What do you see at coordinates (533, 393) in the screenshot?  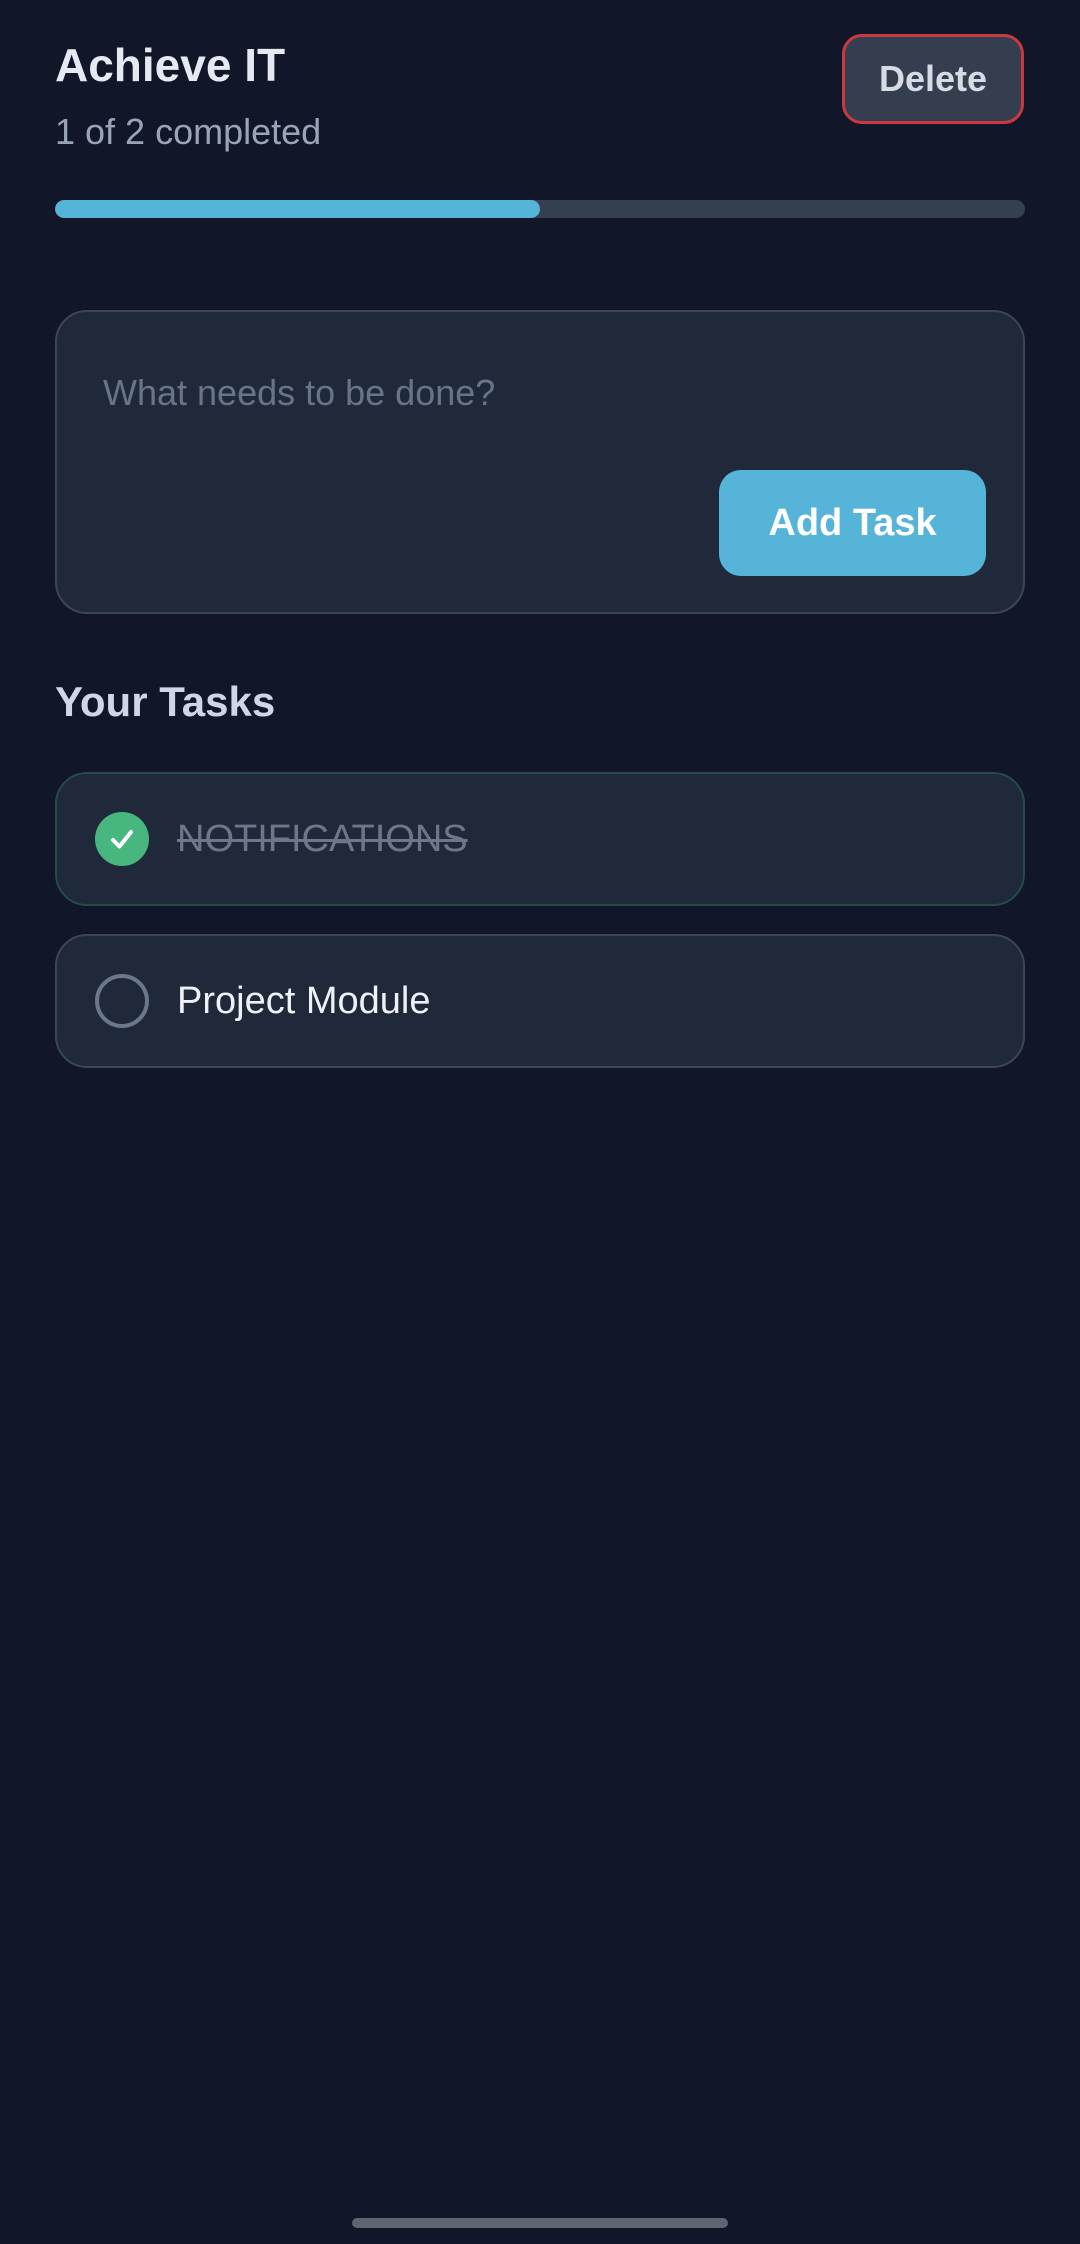 I see `new-task-input` at bounding box center [533, 393].